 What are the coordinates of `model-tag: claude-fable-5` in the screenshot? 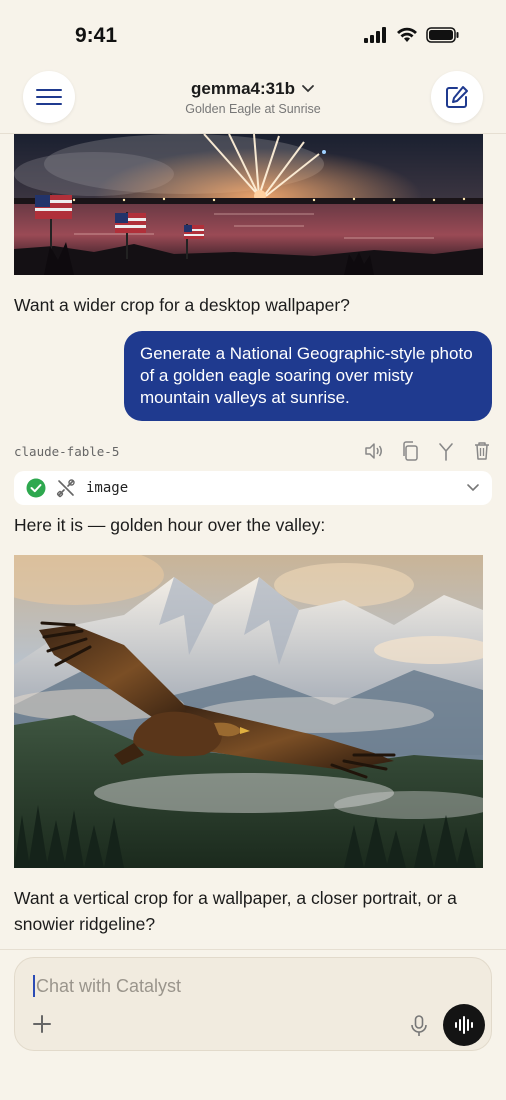 It's located at (67, 451).